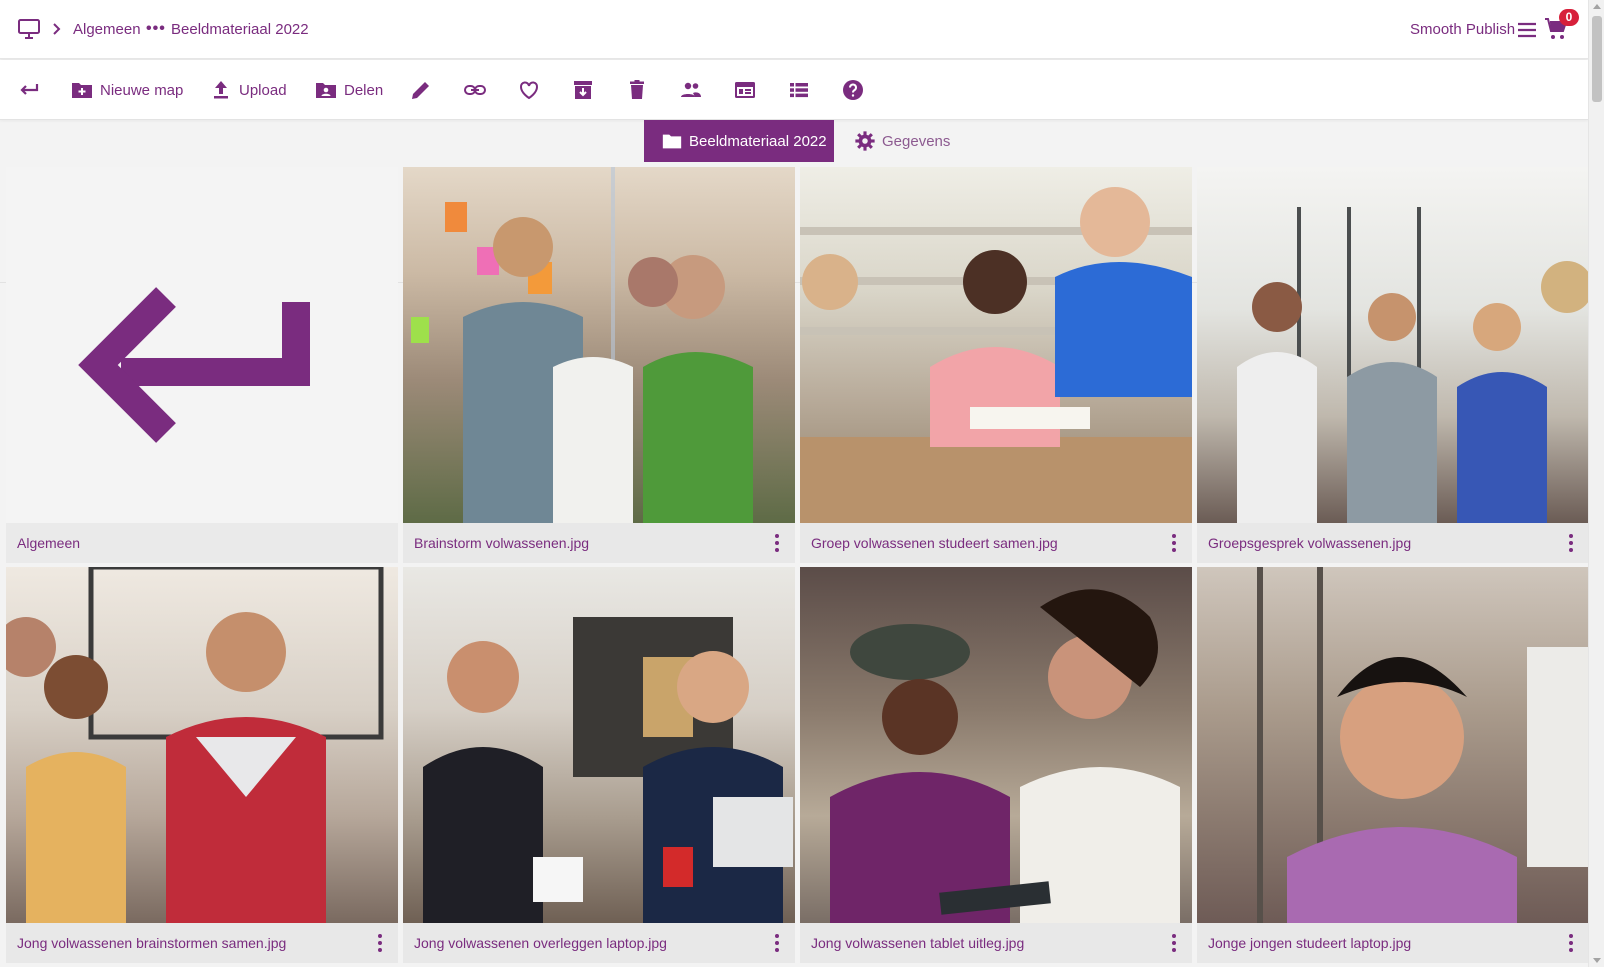 The width and height of the screenshot is (1604, 967). I want to click on cart-badge: 0, so click(1569, 17).